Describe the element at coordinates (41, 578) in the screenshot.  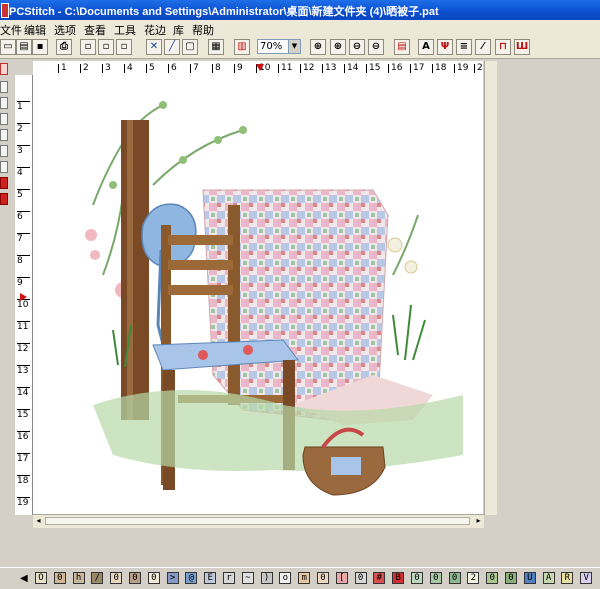
I see `palette-swatch: O` at that location.